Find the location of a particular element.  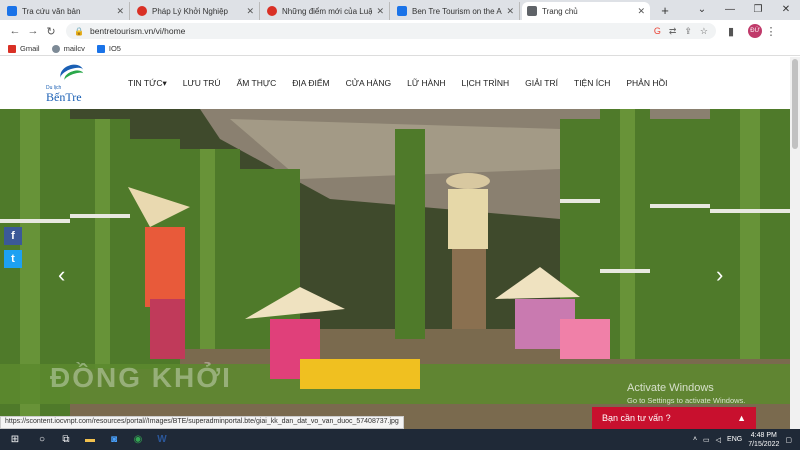

tab-ben-tre-app: Ben Tre Tourism on the App ✕ is located at coordinates (456, 11).